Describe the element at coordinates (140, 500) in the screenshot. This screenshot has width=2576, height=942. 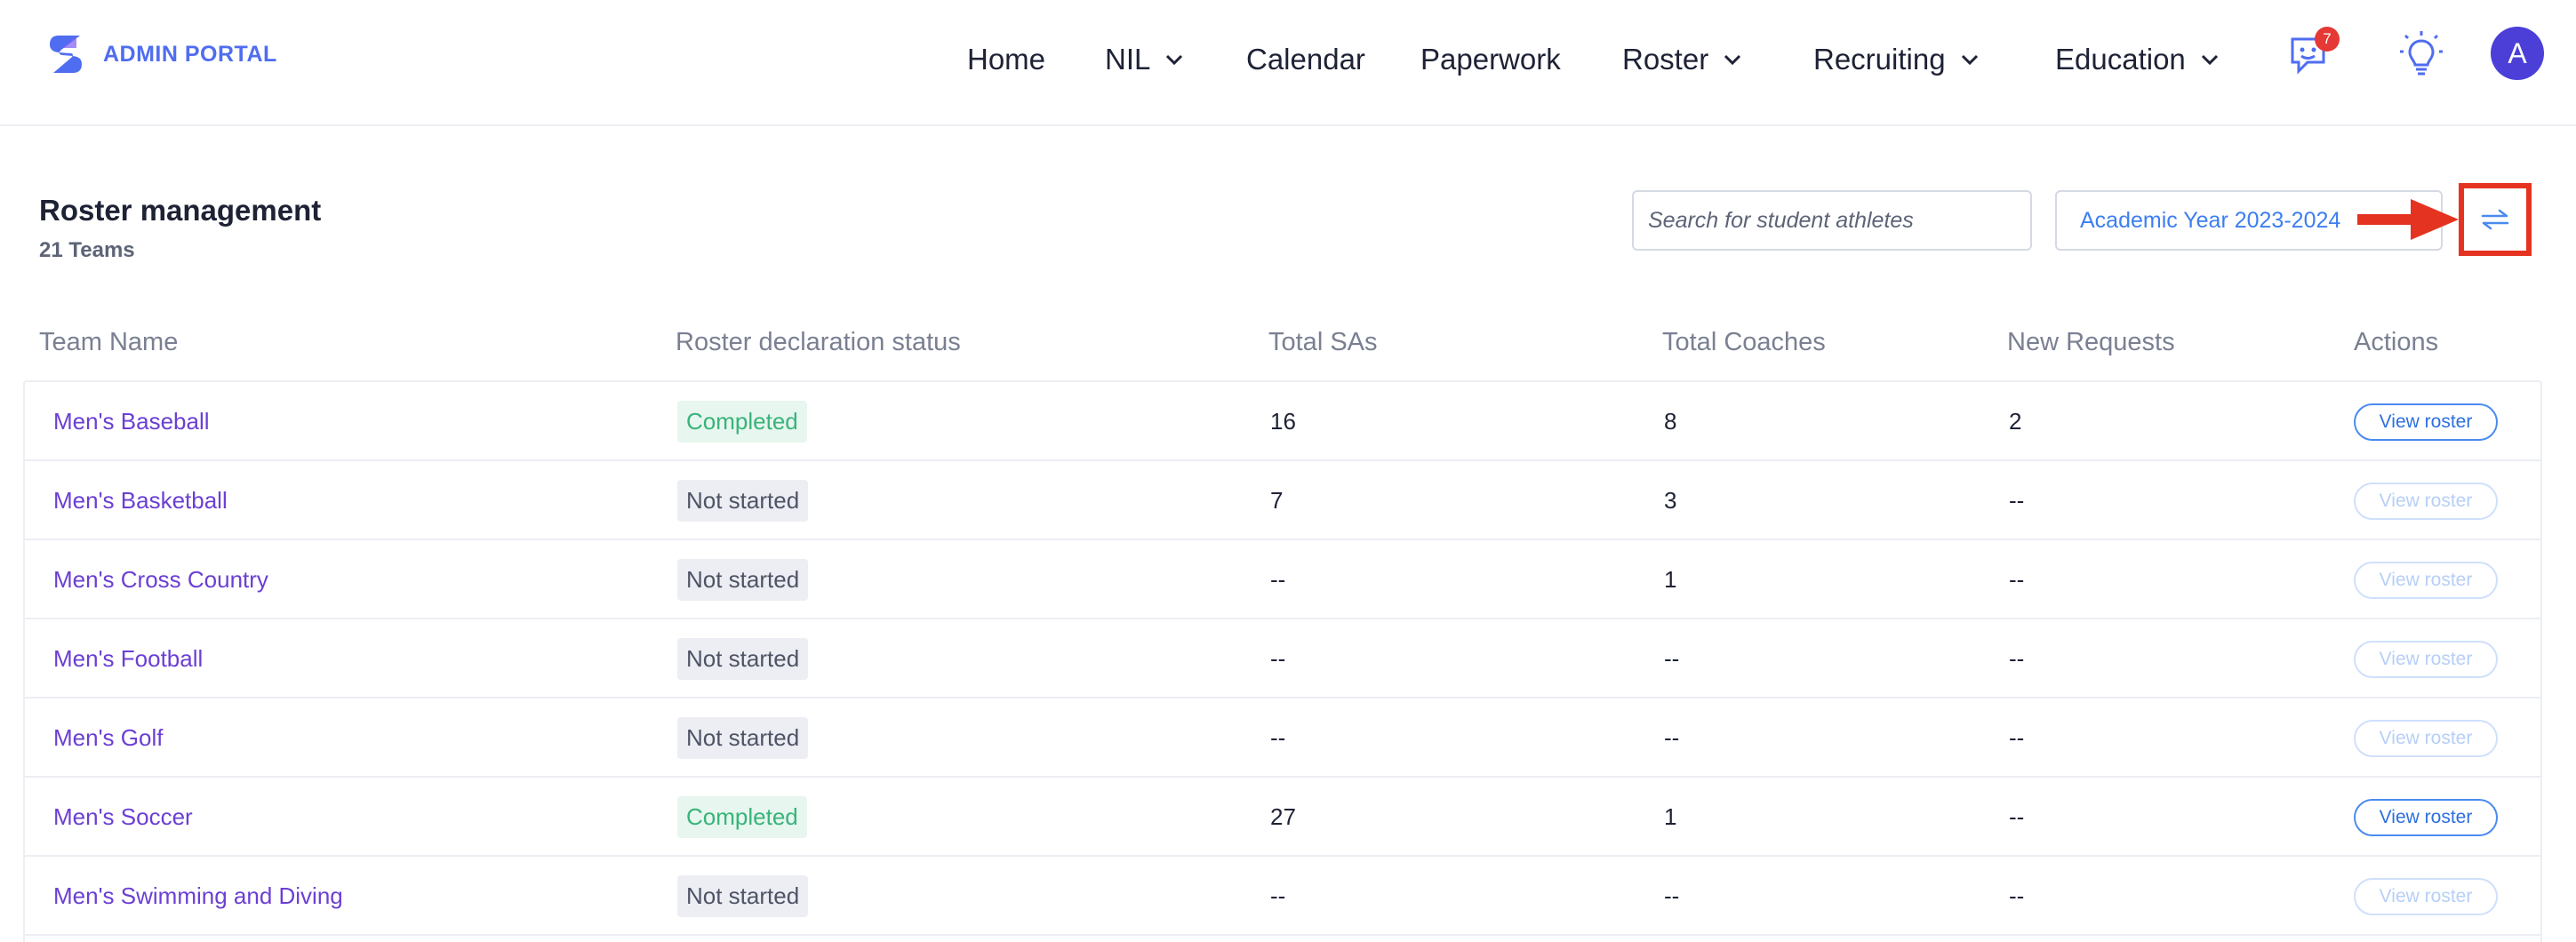
I see `team-name-link: Men's Basketball` at that location.